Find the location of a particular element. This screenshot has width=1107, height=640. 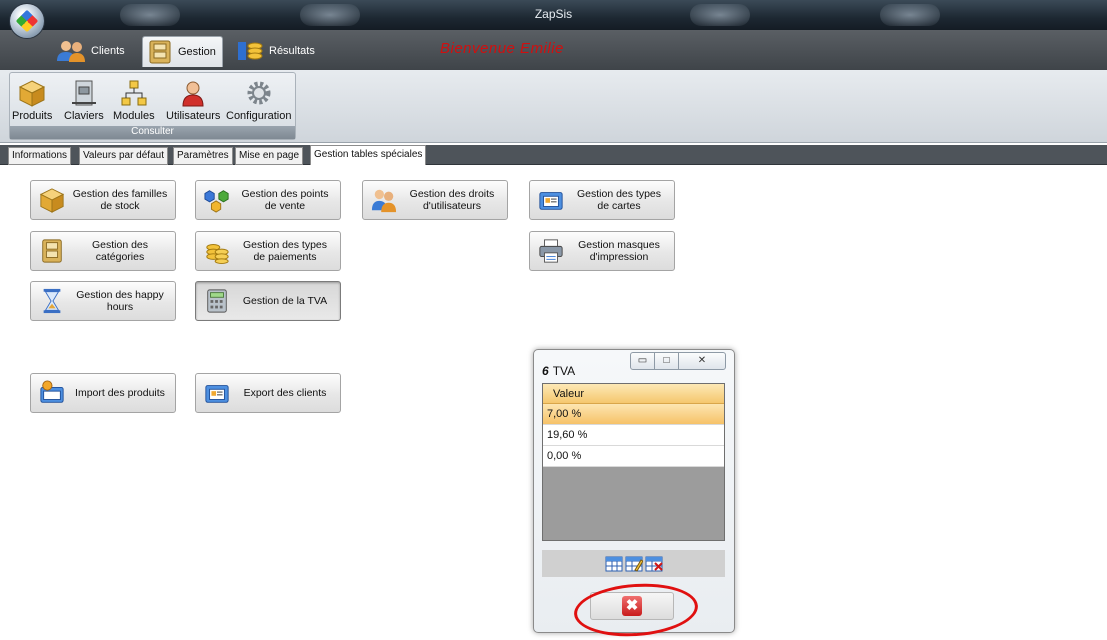

tab-resultats-label: Résultats is located at coordinates (292, 51).